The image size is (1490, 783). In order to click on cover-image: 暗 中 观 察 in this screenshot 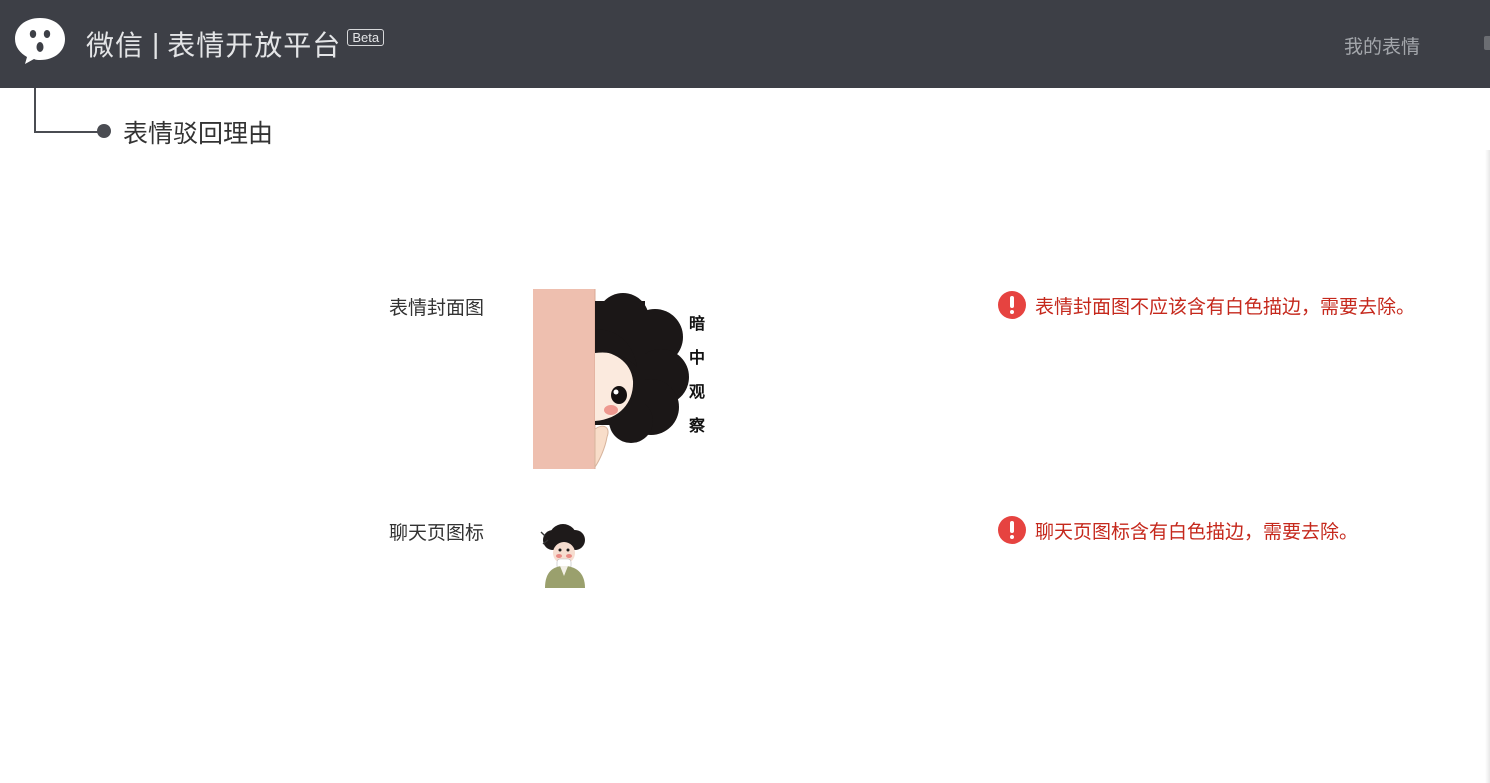, I will do `click(623, 379)`.